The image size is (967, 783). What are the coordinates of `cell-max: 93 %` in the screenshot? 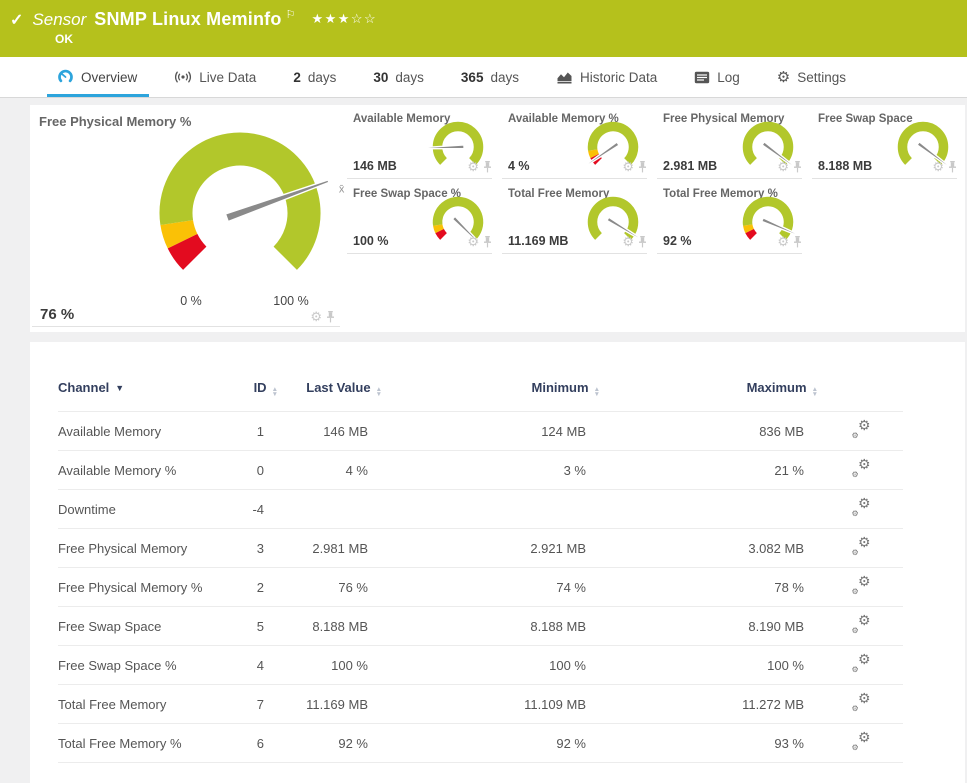 It's located at (709, 743).